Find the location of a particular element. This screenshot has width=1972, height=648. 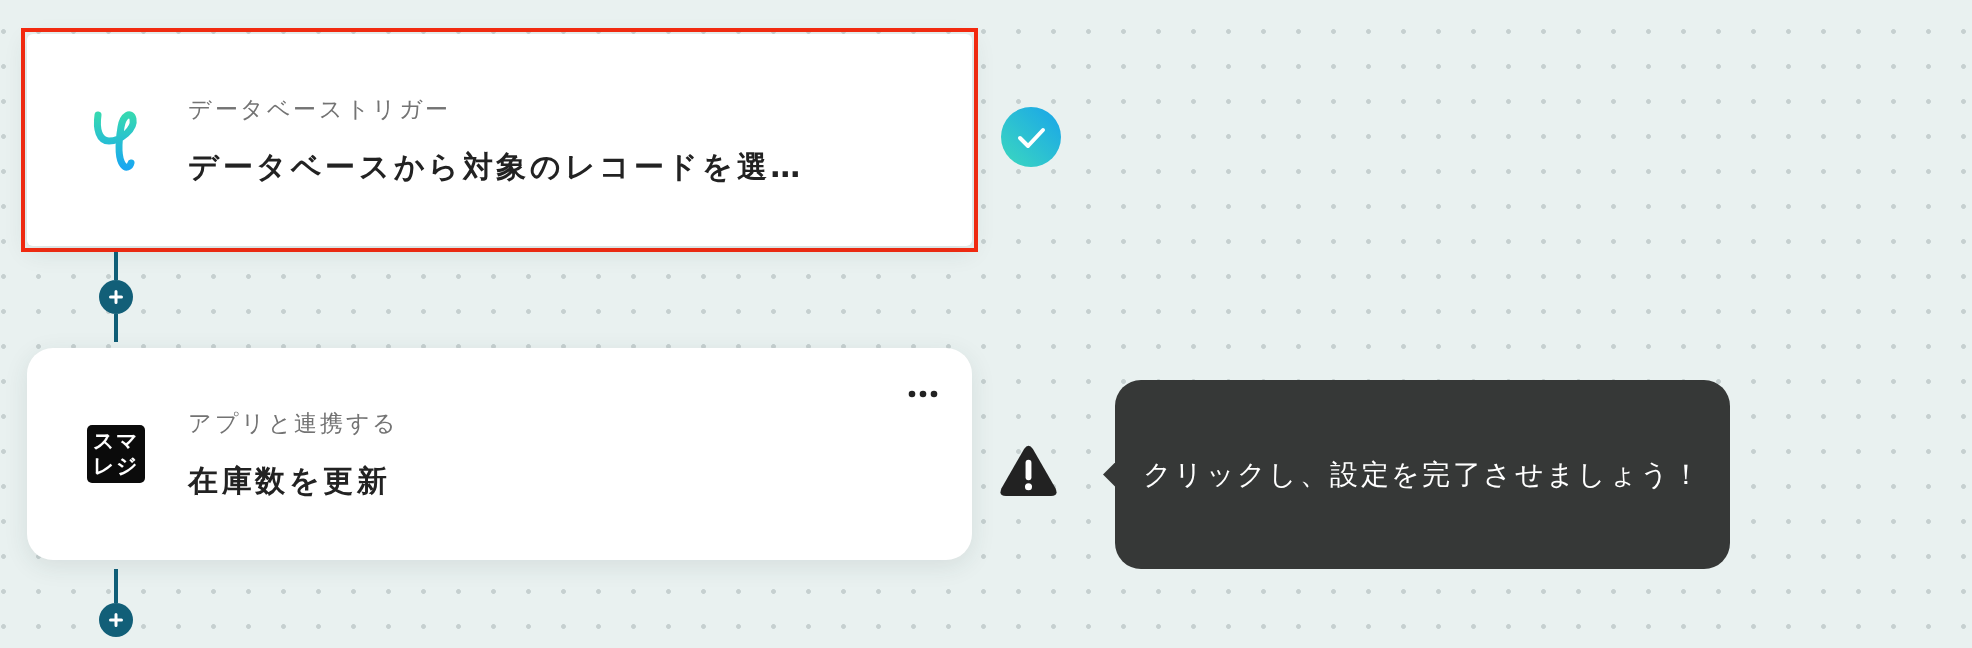

more-icon is located at coordinates (923, 394).